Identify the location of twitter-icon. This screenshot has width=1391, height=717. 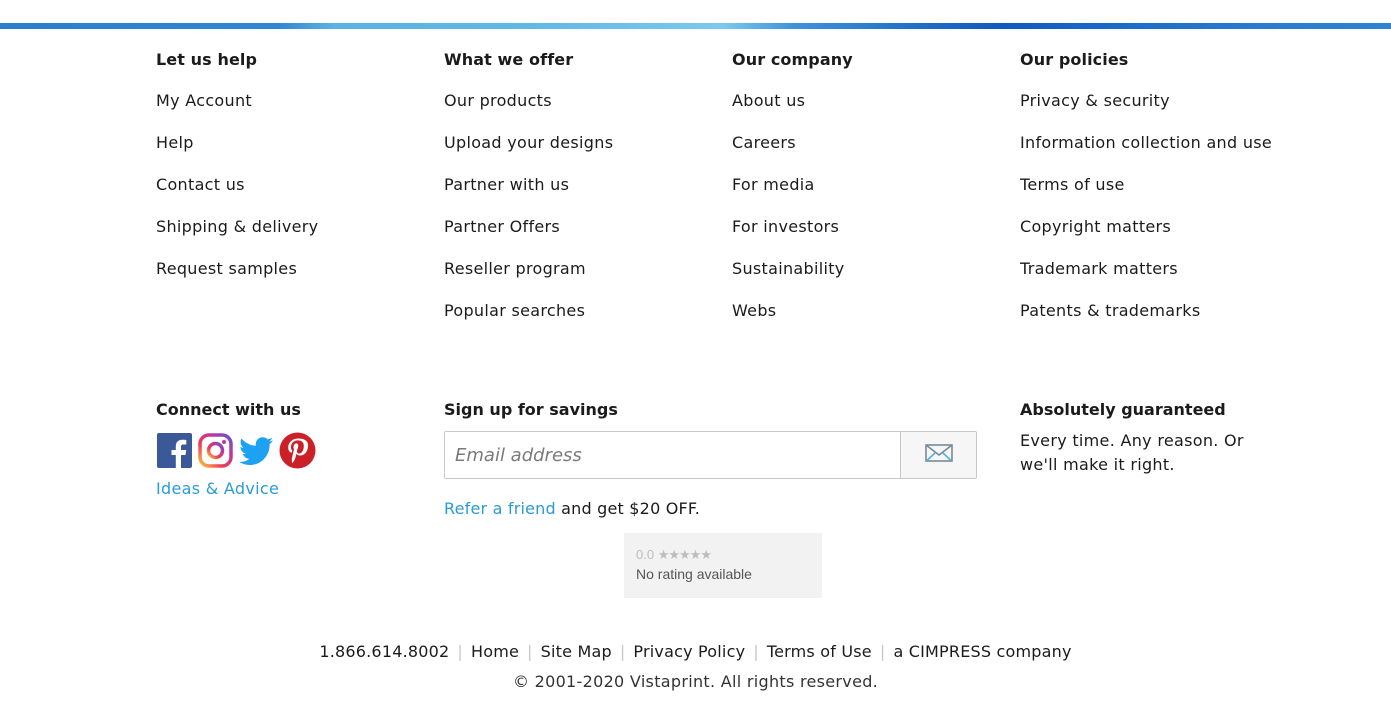
(256, 450).